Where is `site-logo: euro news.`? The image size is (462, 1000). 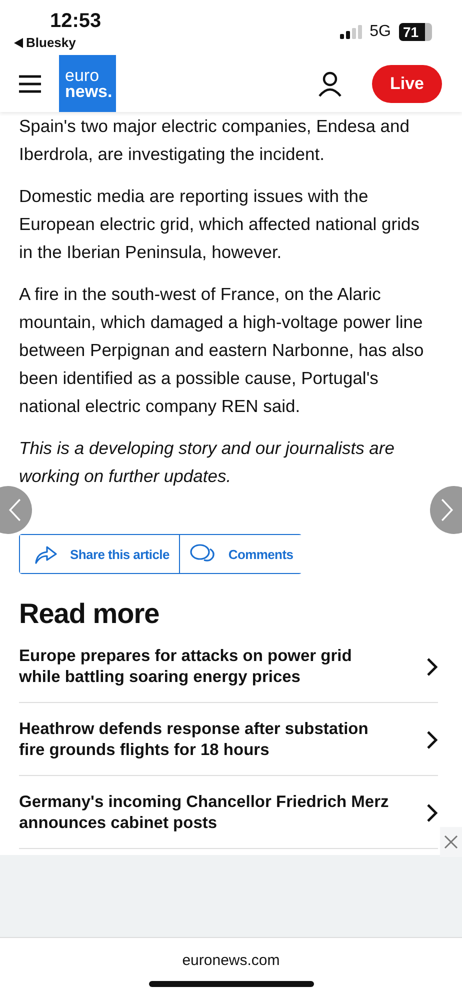
site-logo: euro news. is located at coordinates (87, 83).